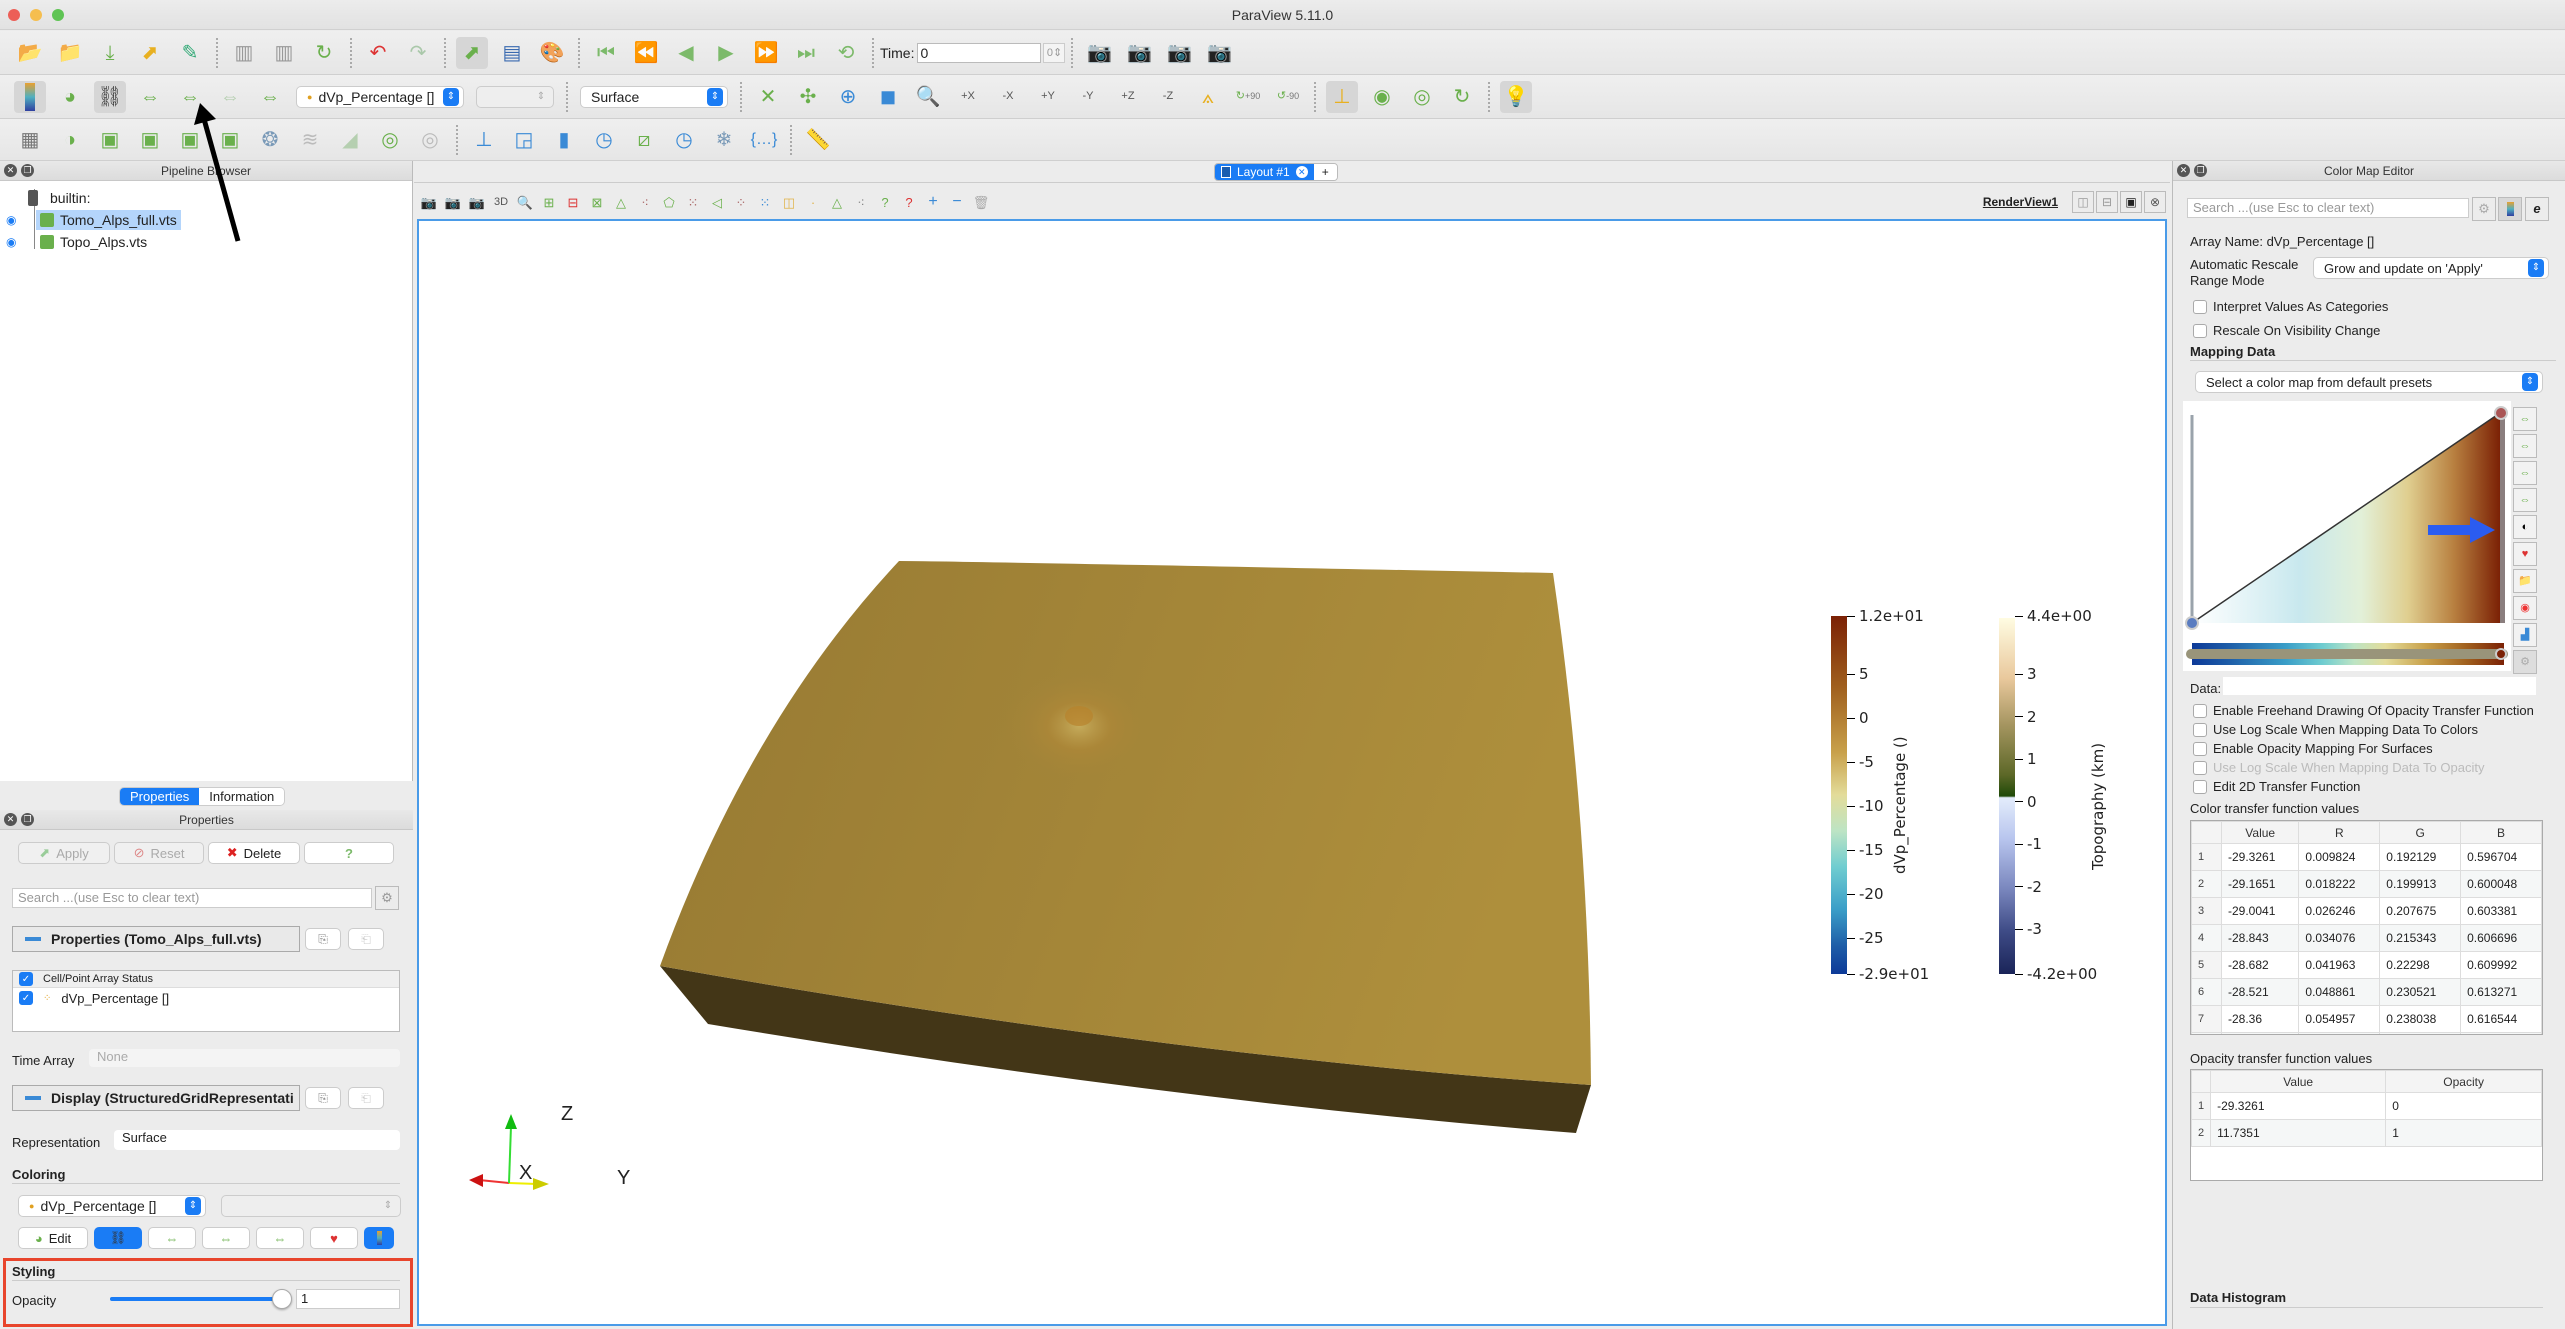  What do you see at coordinates (933, 202) in the screenshot?
I see `grow-selection-icon: +` at bounding box center [933, 202].